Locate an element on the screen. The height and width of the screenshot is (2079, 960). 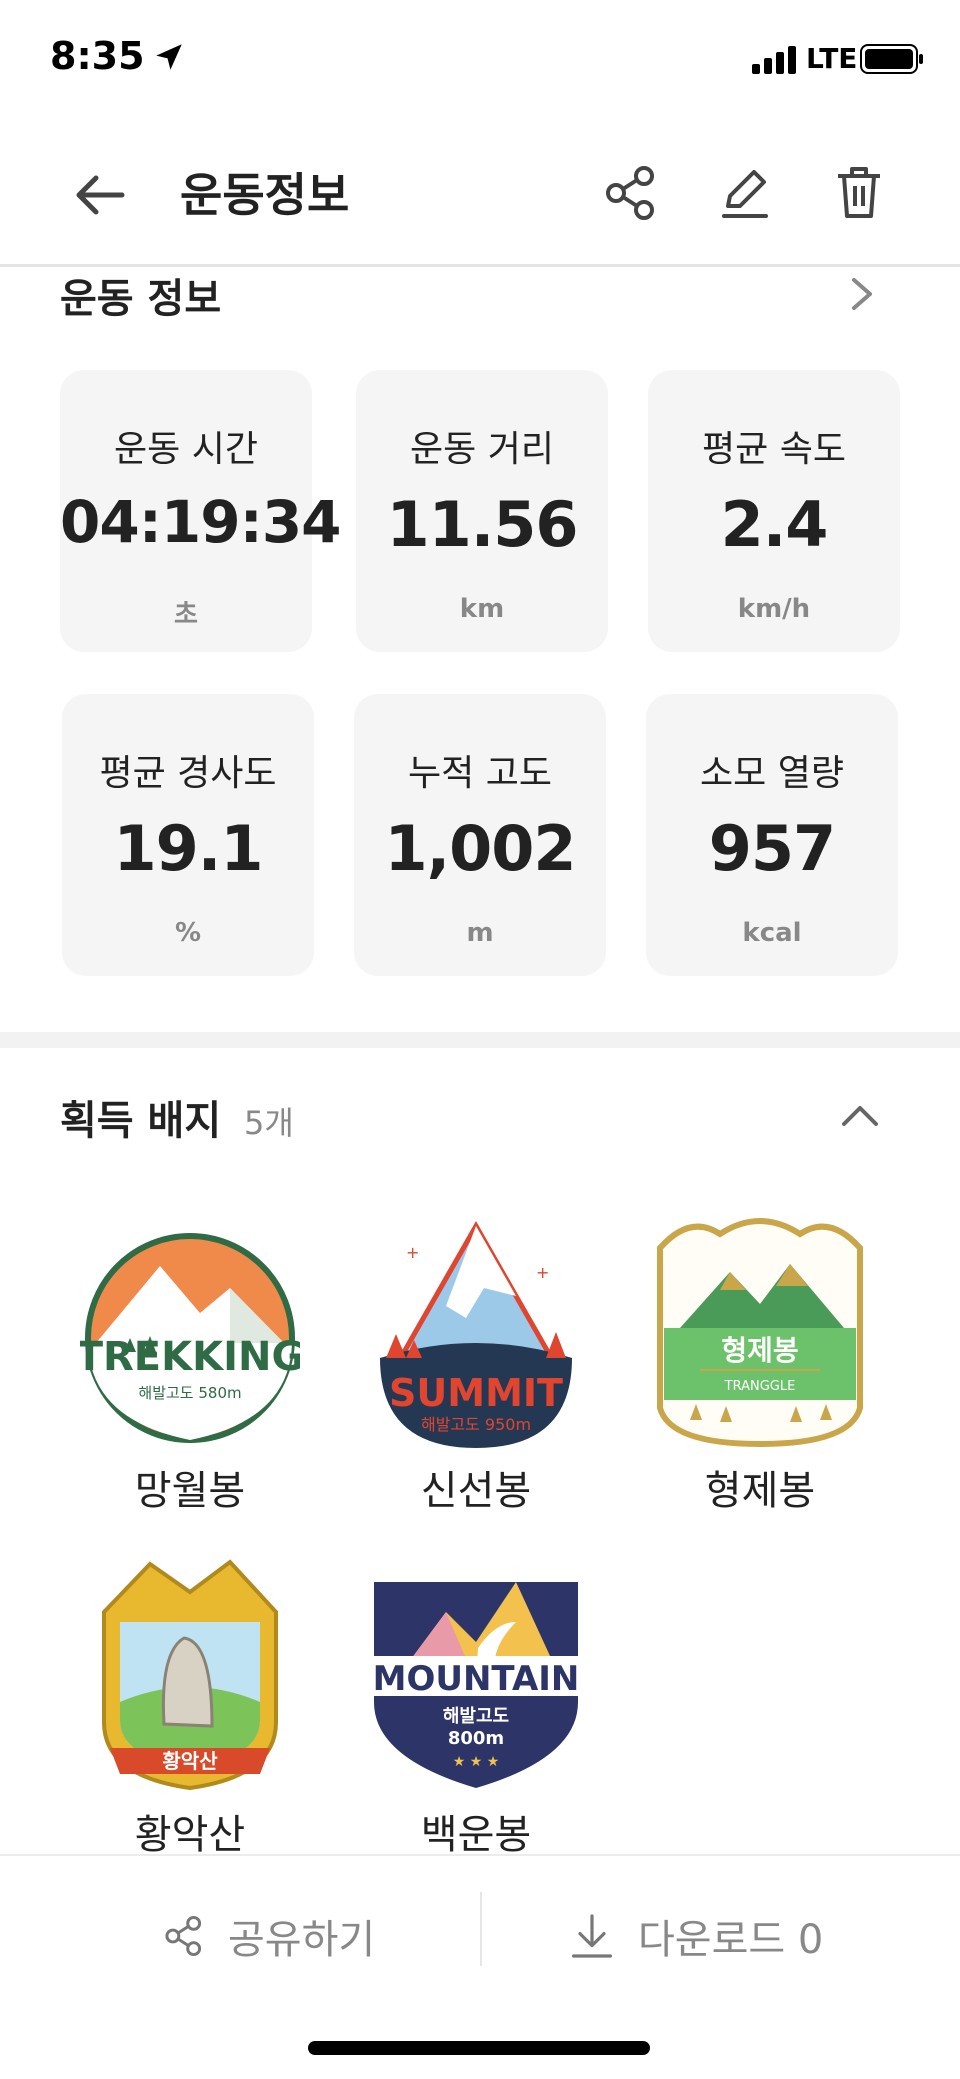
section-title-workout: 운동 정보 is located at coordinates (141, 299).